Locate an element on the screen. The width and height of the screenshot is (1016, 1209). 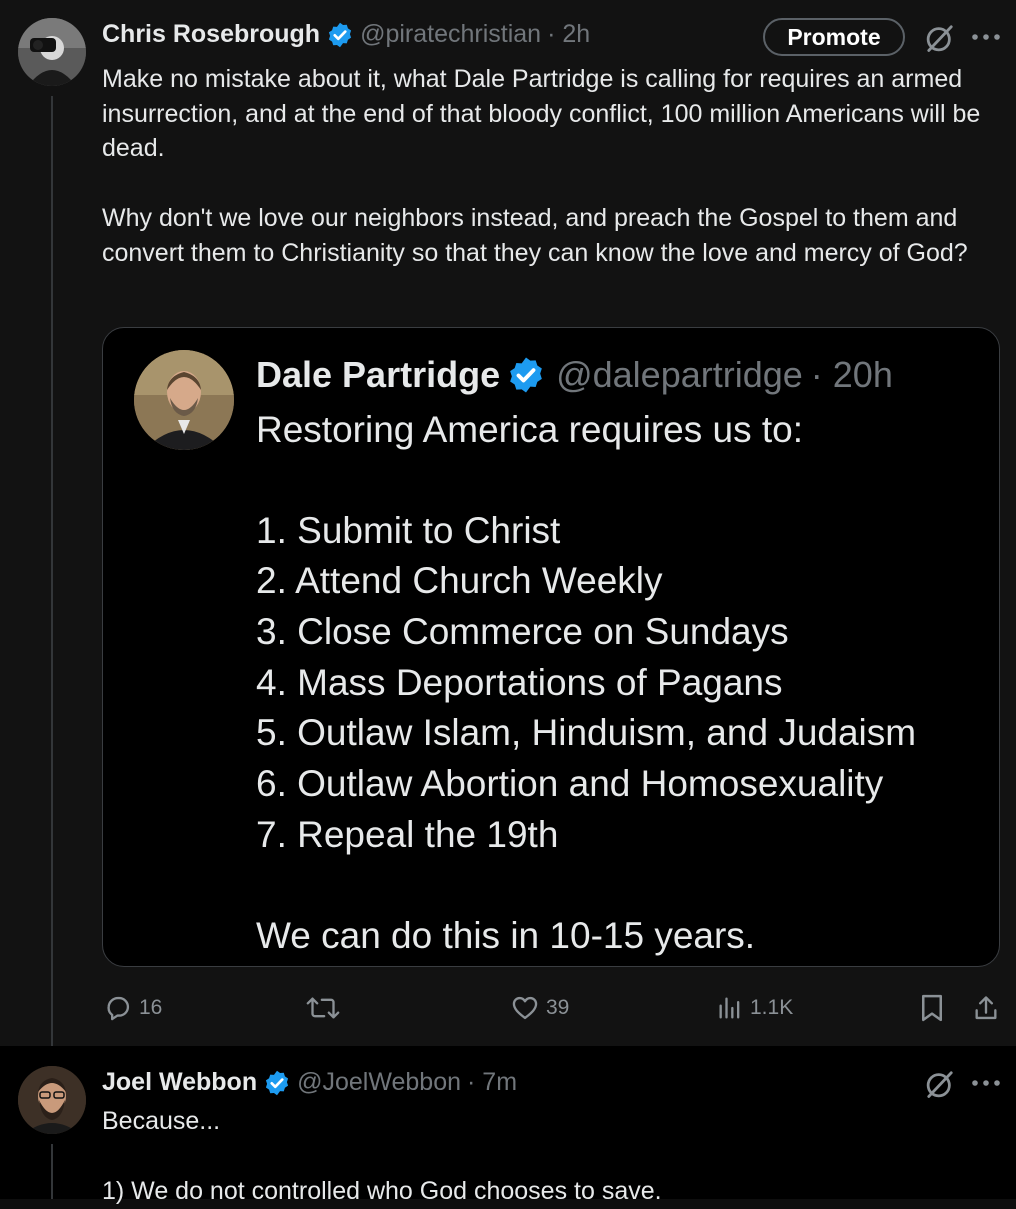
quoted-list-item: 3. Close Commerce on Sundays is located at coordinates (522, 631).